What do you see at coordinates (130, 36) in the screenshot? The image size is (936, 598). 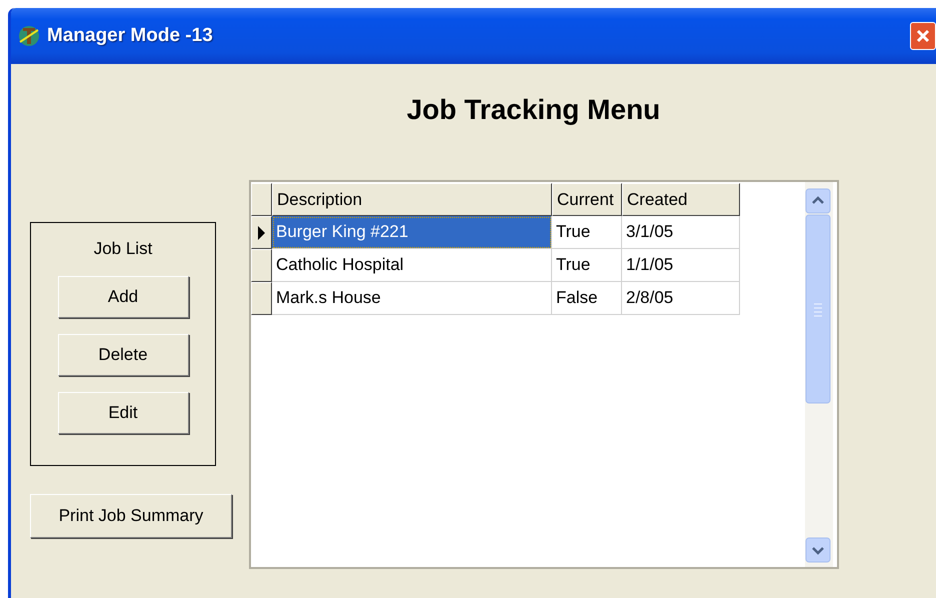 I see `window-title: Manager Mode -13` at bounding box center [130, 36].